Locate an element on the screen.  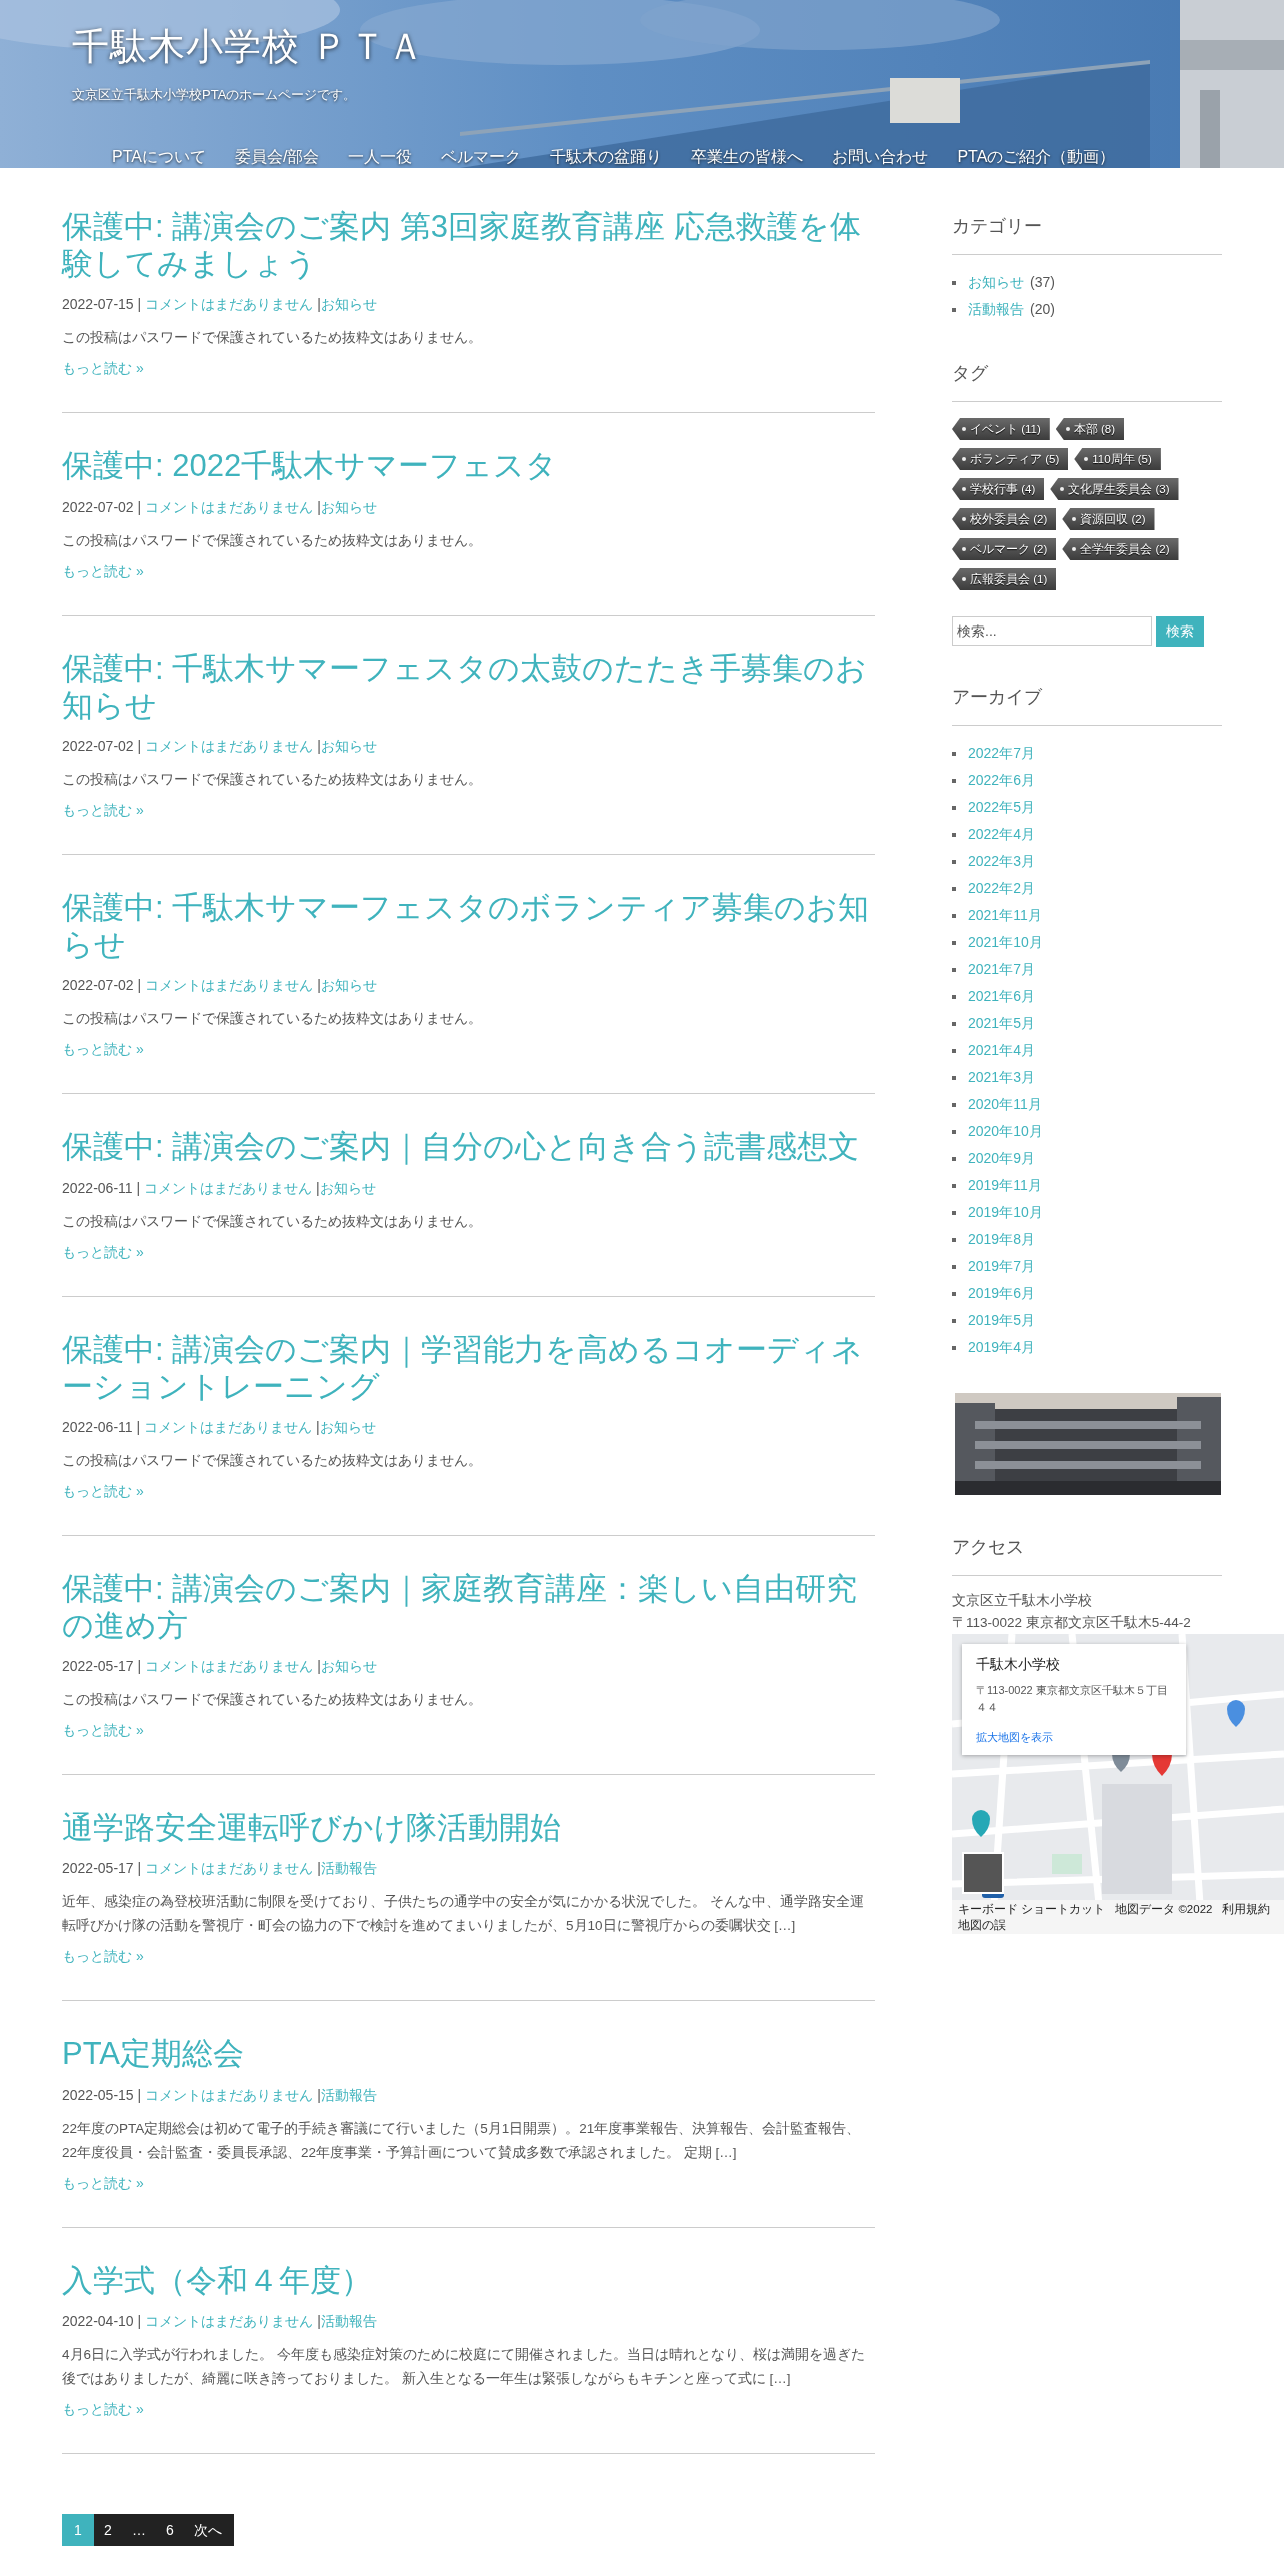
archive-link: 2022年2月 is located at coordinates (1001, 888).